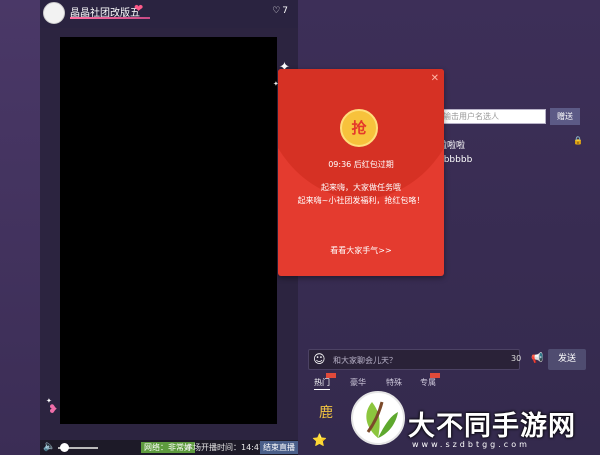 The width and height of the screenshot is (600, 455). What do you see at coordinates (49, 446) in the screenshot?
I see `volume-mute-icon: 🔈` at bounding box center [49, 446].